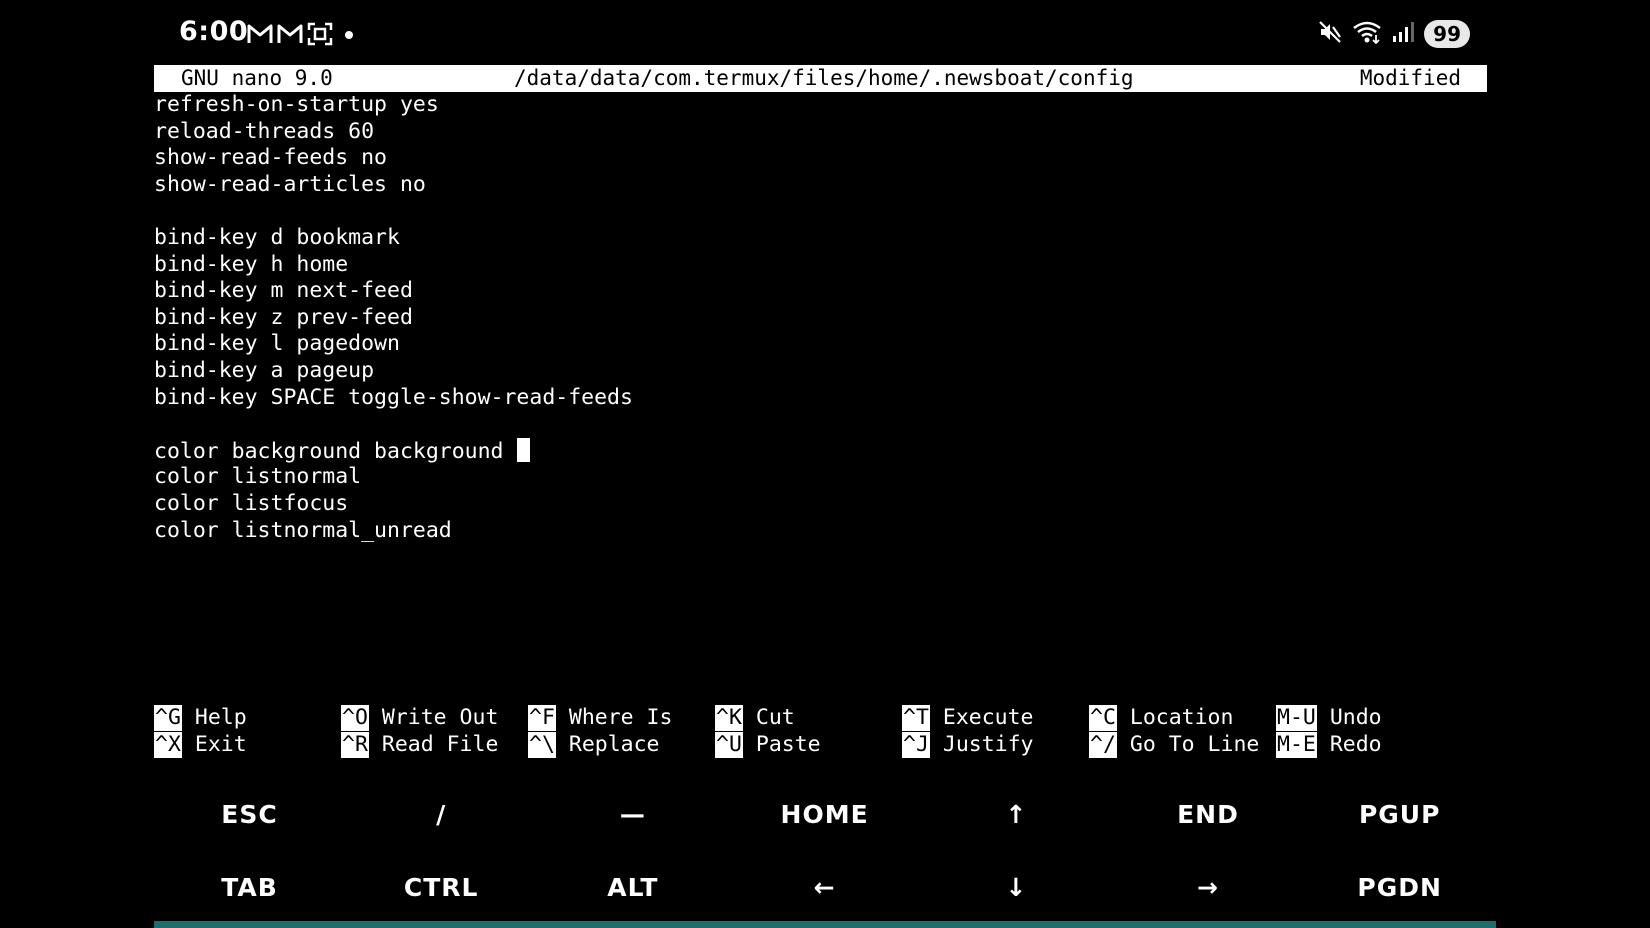 The height and width of the screenshot is (928, 1650). Describe the element at coordinates (729, 717) in the screenshot. I see `shortcut-key: ^K` at that location.